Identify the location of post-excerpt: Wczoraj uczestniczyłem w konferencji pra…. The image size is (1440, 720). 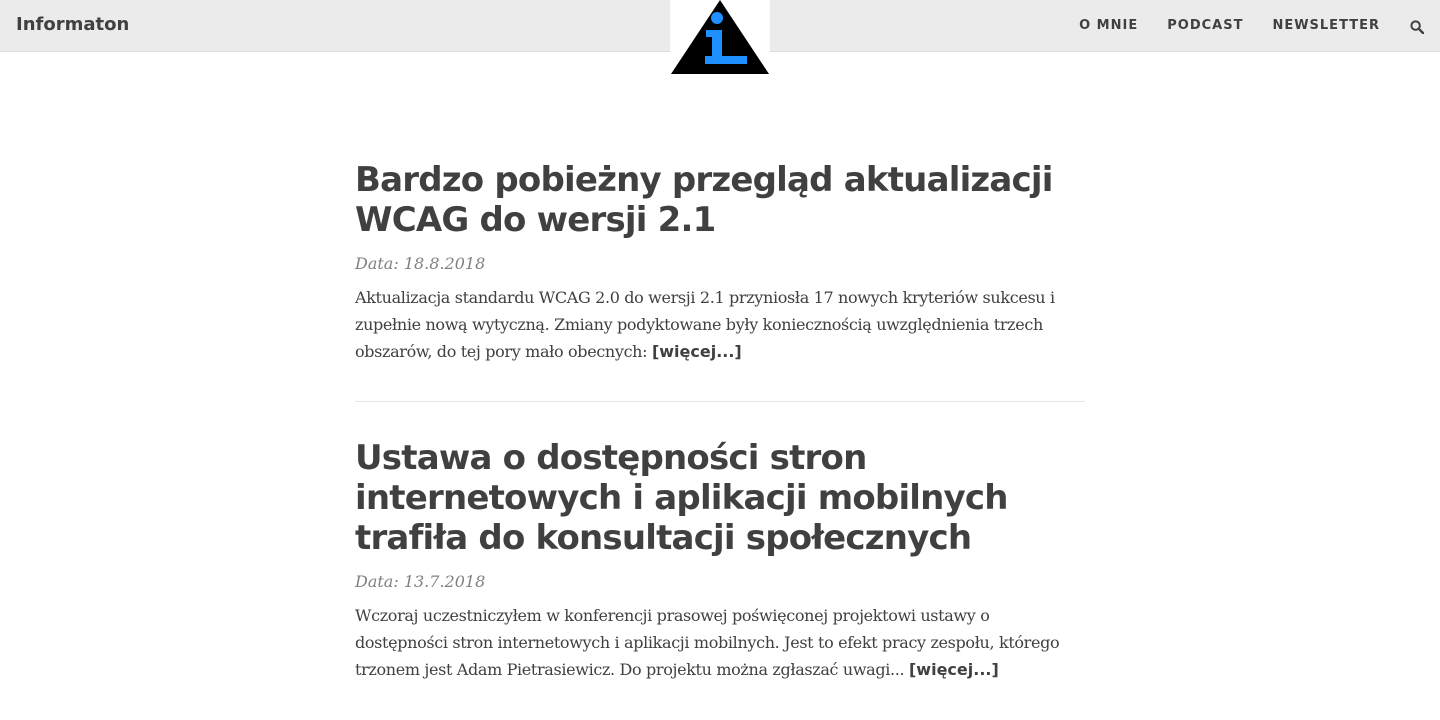
(720, 642).